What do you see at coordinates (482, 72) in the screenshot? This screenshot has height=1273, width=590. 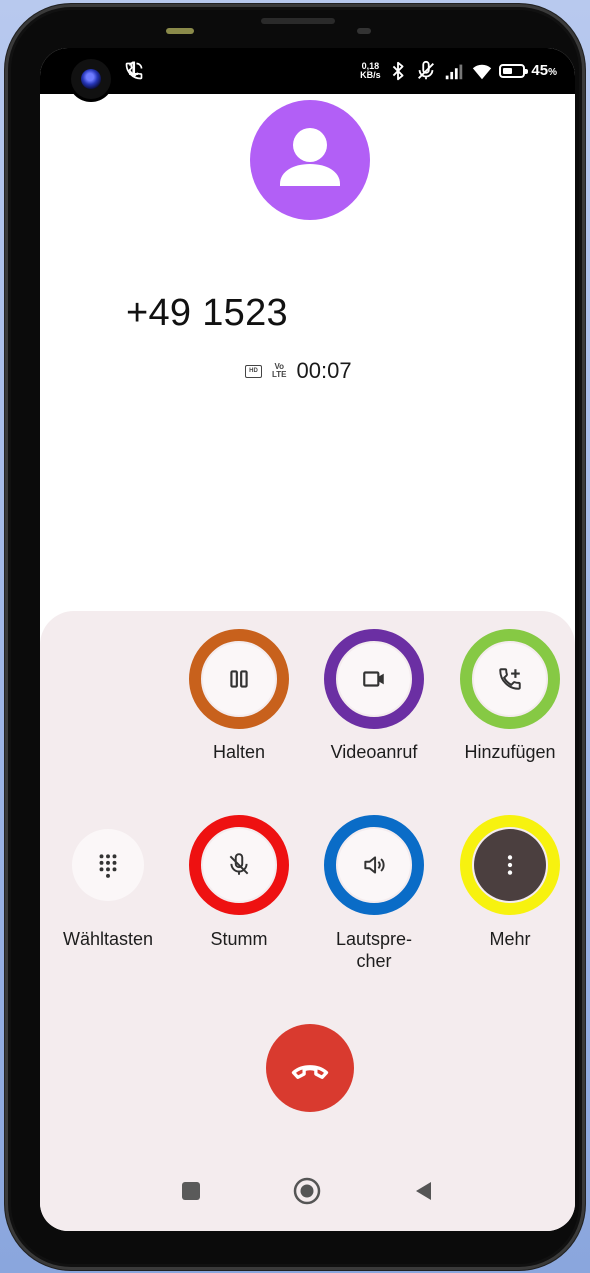 I see `wifi-icon` at bounding box center [482, 72].